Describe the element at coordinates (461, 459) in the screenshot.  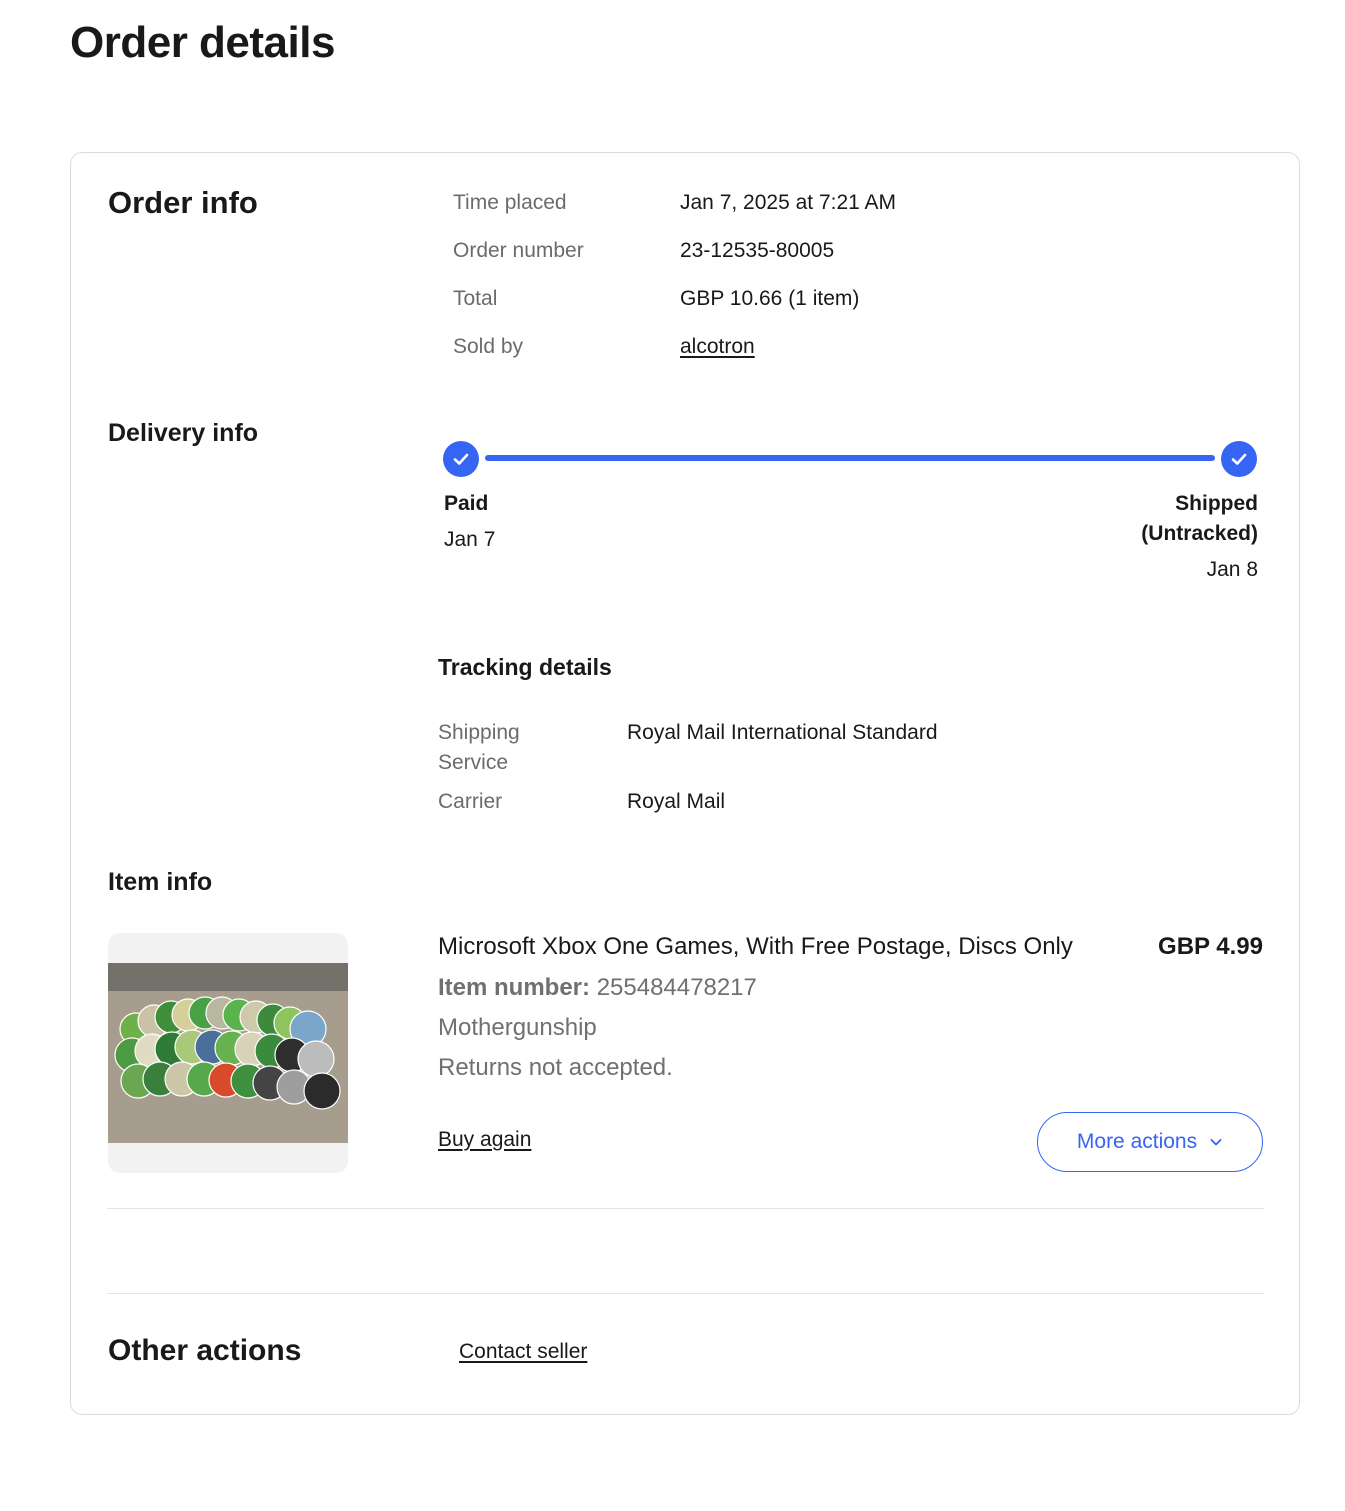
I see `paid-step-check-icon` at that location.